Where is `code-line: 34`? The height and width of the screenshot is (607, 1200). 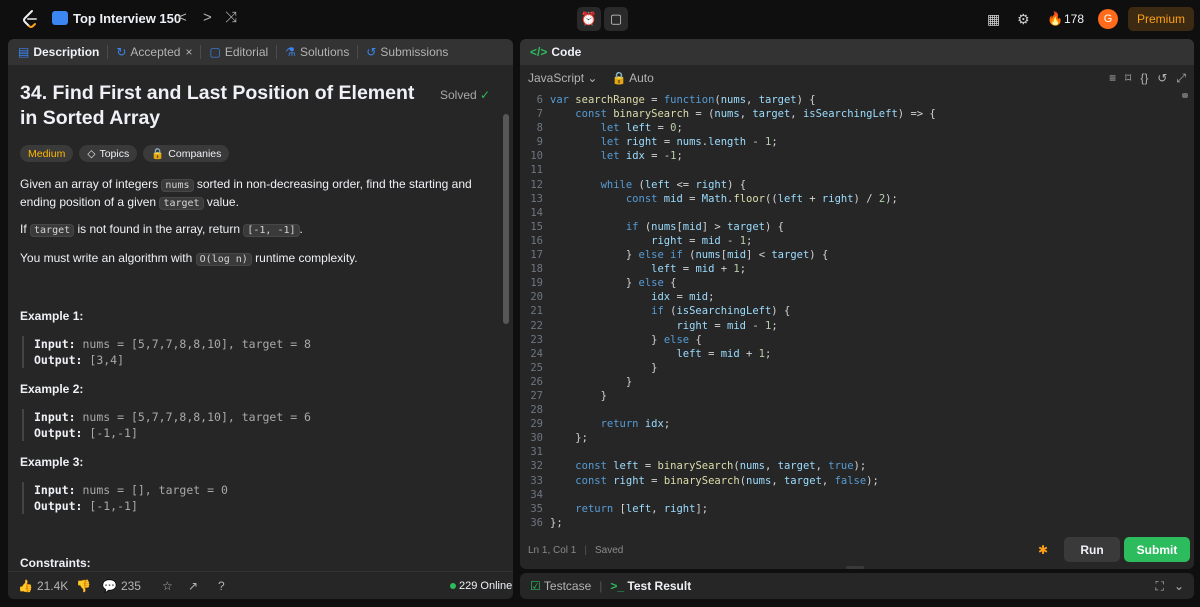
code-line: 34 is located at coordinates (850, 495).